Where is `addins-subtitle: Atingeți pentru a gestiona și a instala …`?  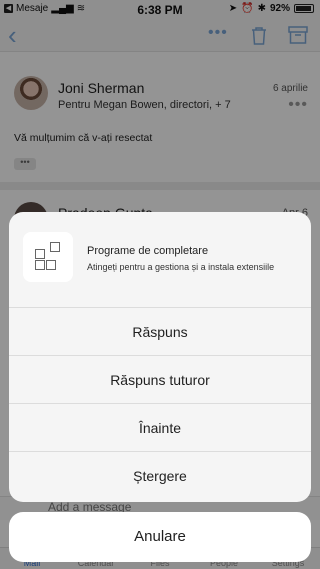 addins-subtitle: Atingeți pentru a gestiona și a instala … is located at coordinates (181, 267).